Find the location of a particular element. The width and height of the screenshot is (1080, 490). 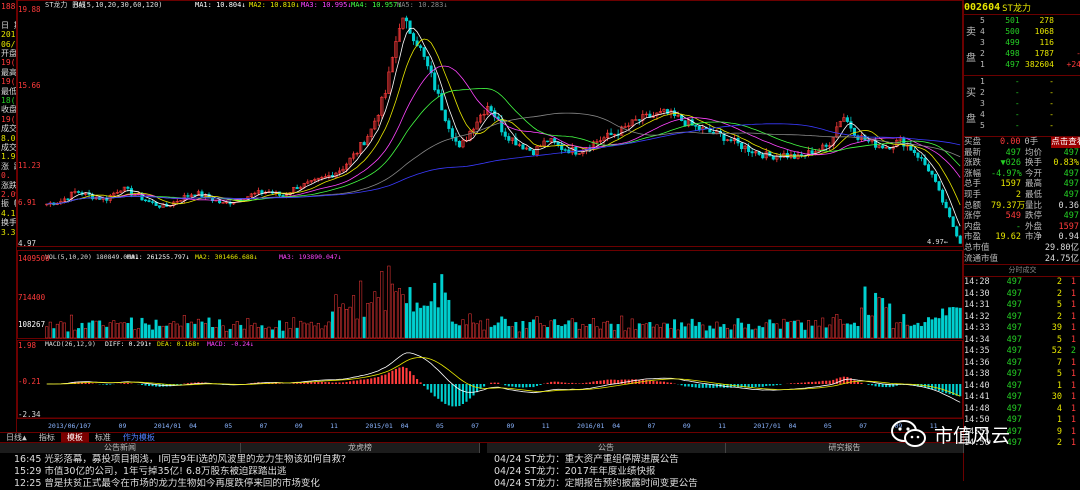

tick-row: 14:48 497 4 1 is located at coordinates (1022, 410).